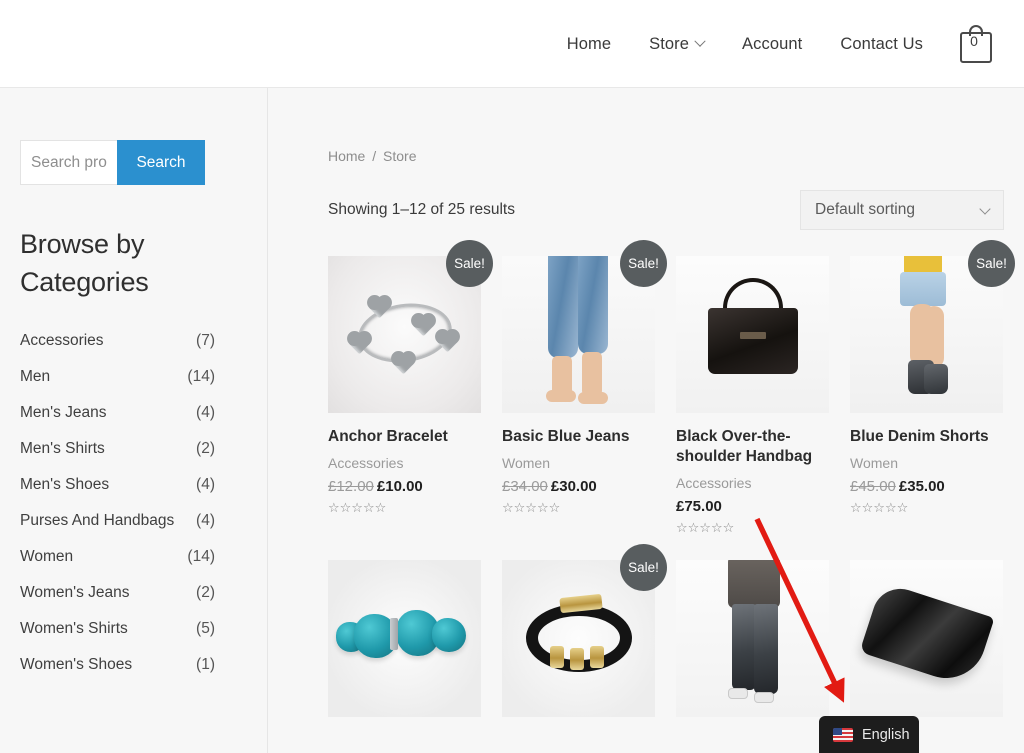 This screenshot has width=1024, height=753. What do you see at coordinates (404, 437) in the screenshot?
I see `product-title: Anchor Bracelet` at bounding box center [404, 437].